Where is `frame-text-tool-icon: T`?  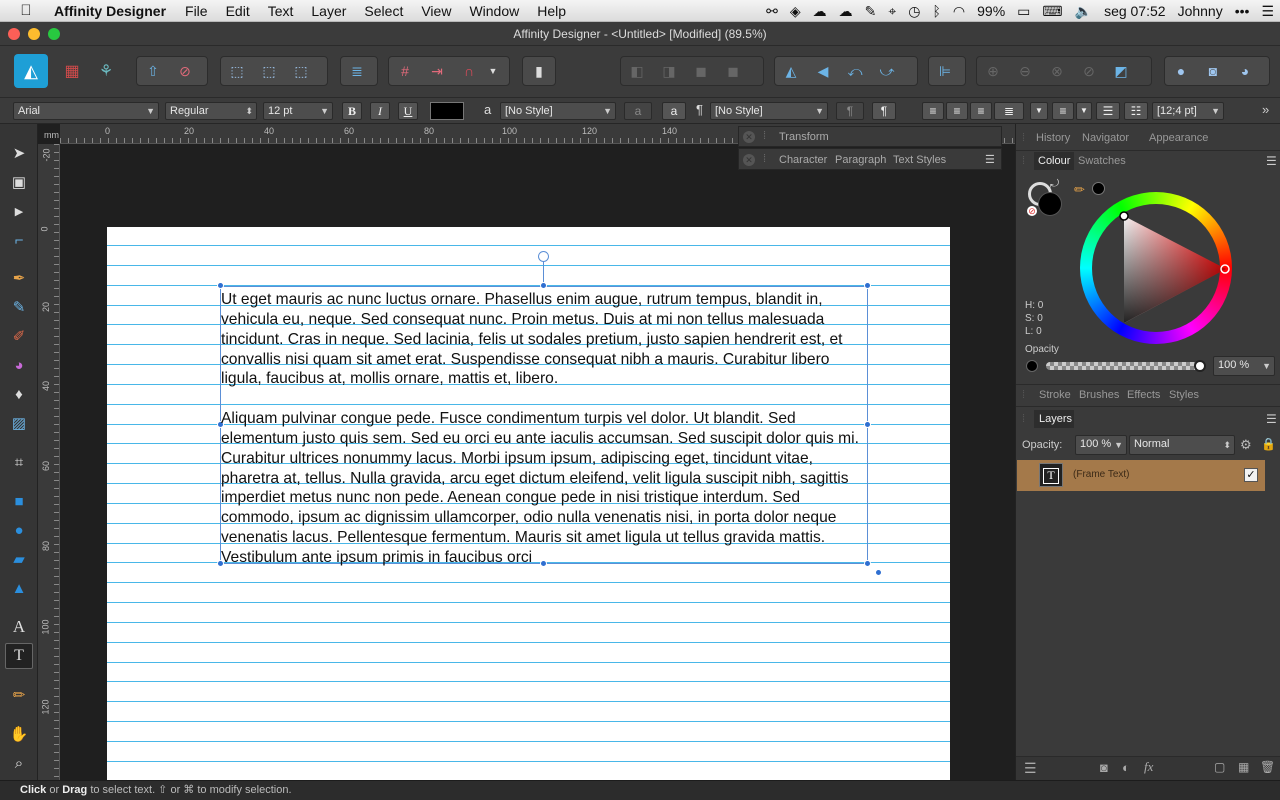 frame-text-tool-icon: T is located at coordinates (19, 656).